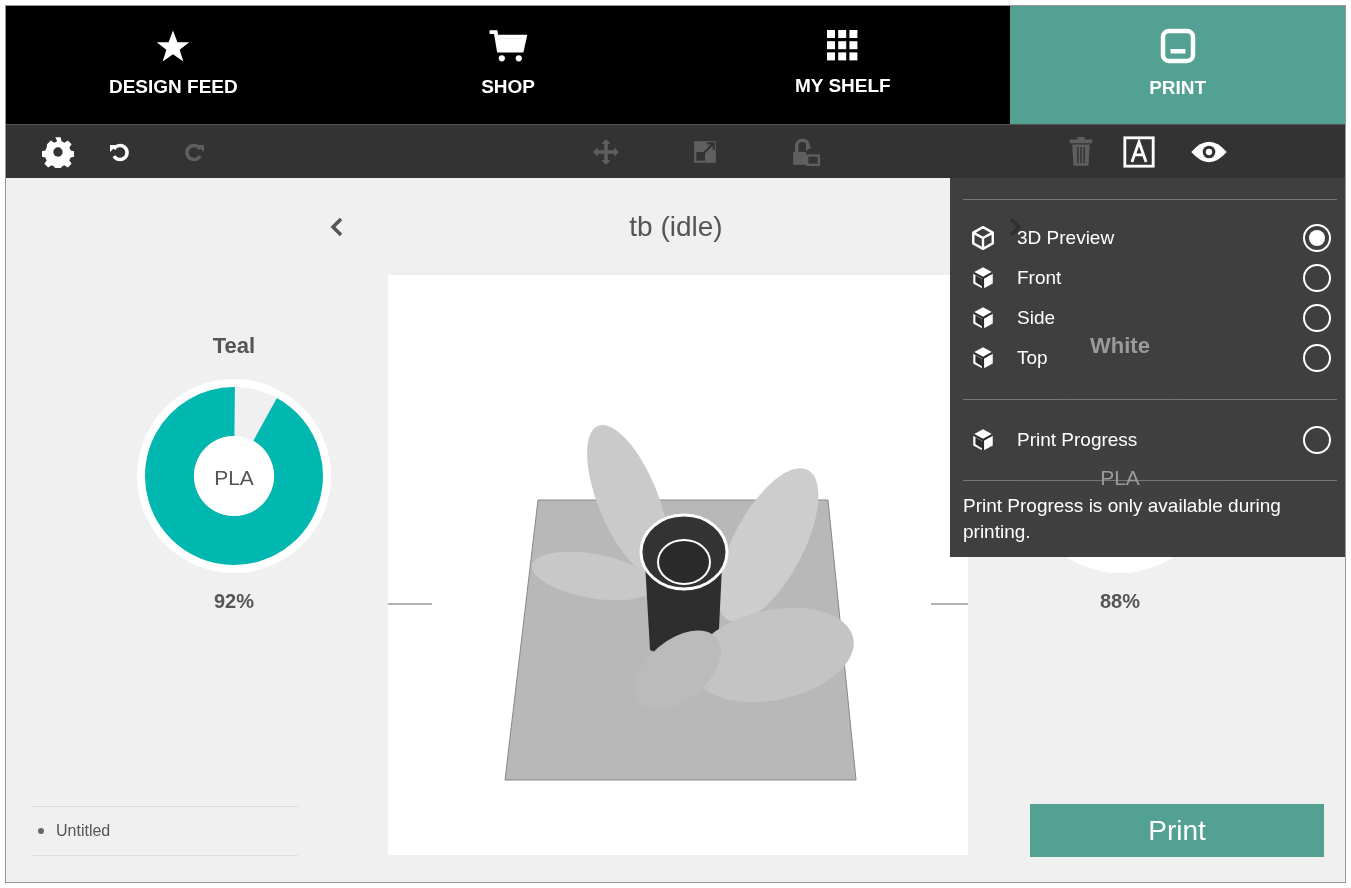 The image size is (1351, 888). I want to click on filament-name: White, so click(1120, 346).